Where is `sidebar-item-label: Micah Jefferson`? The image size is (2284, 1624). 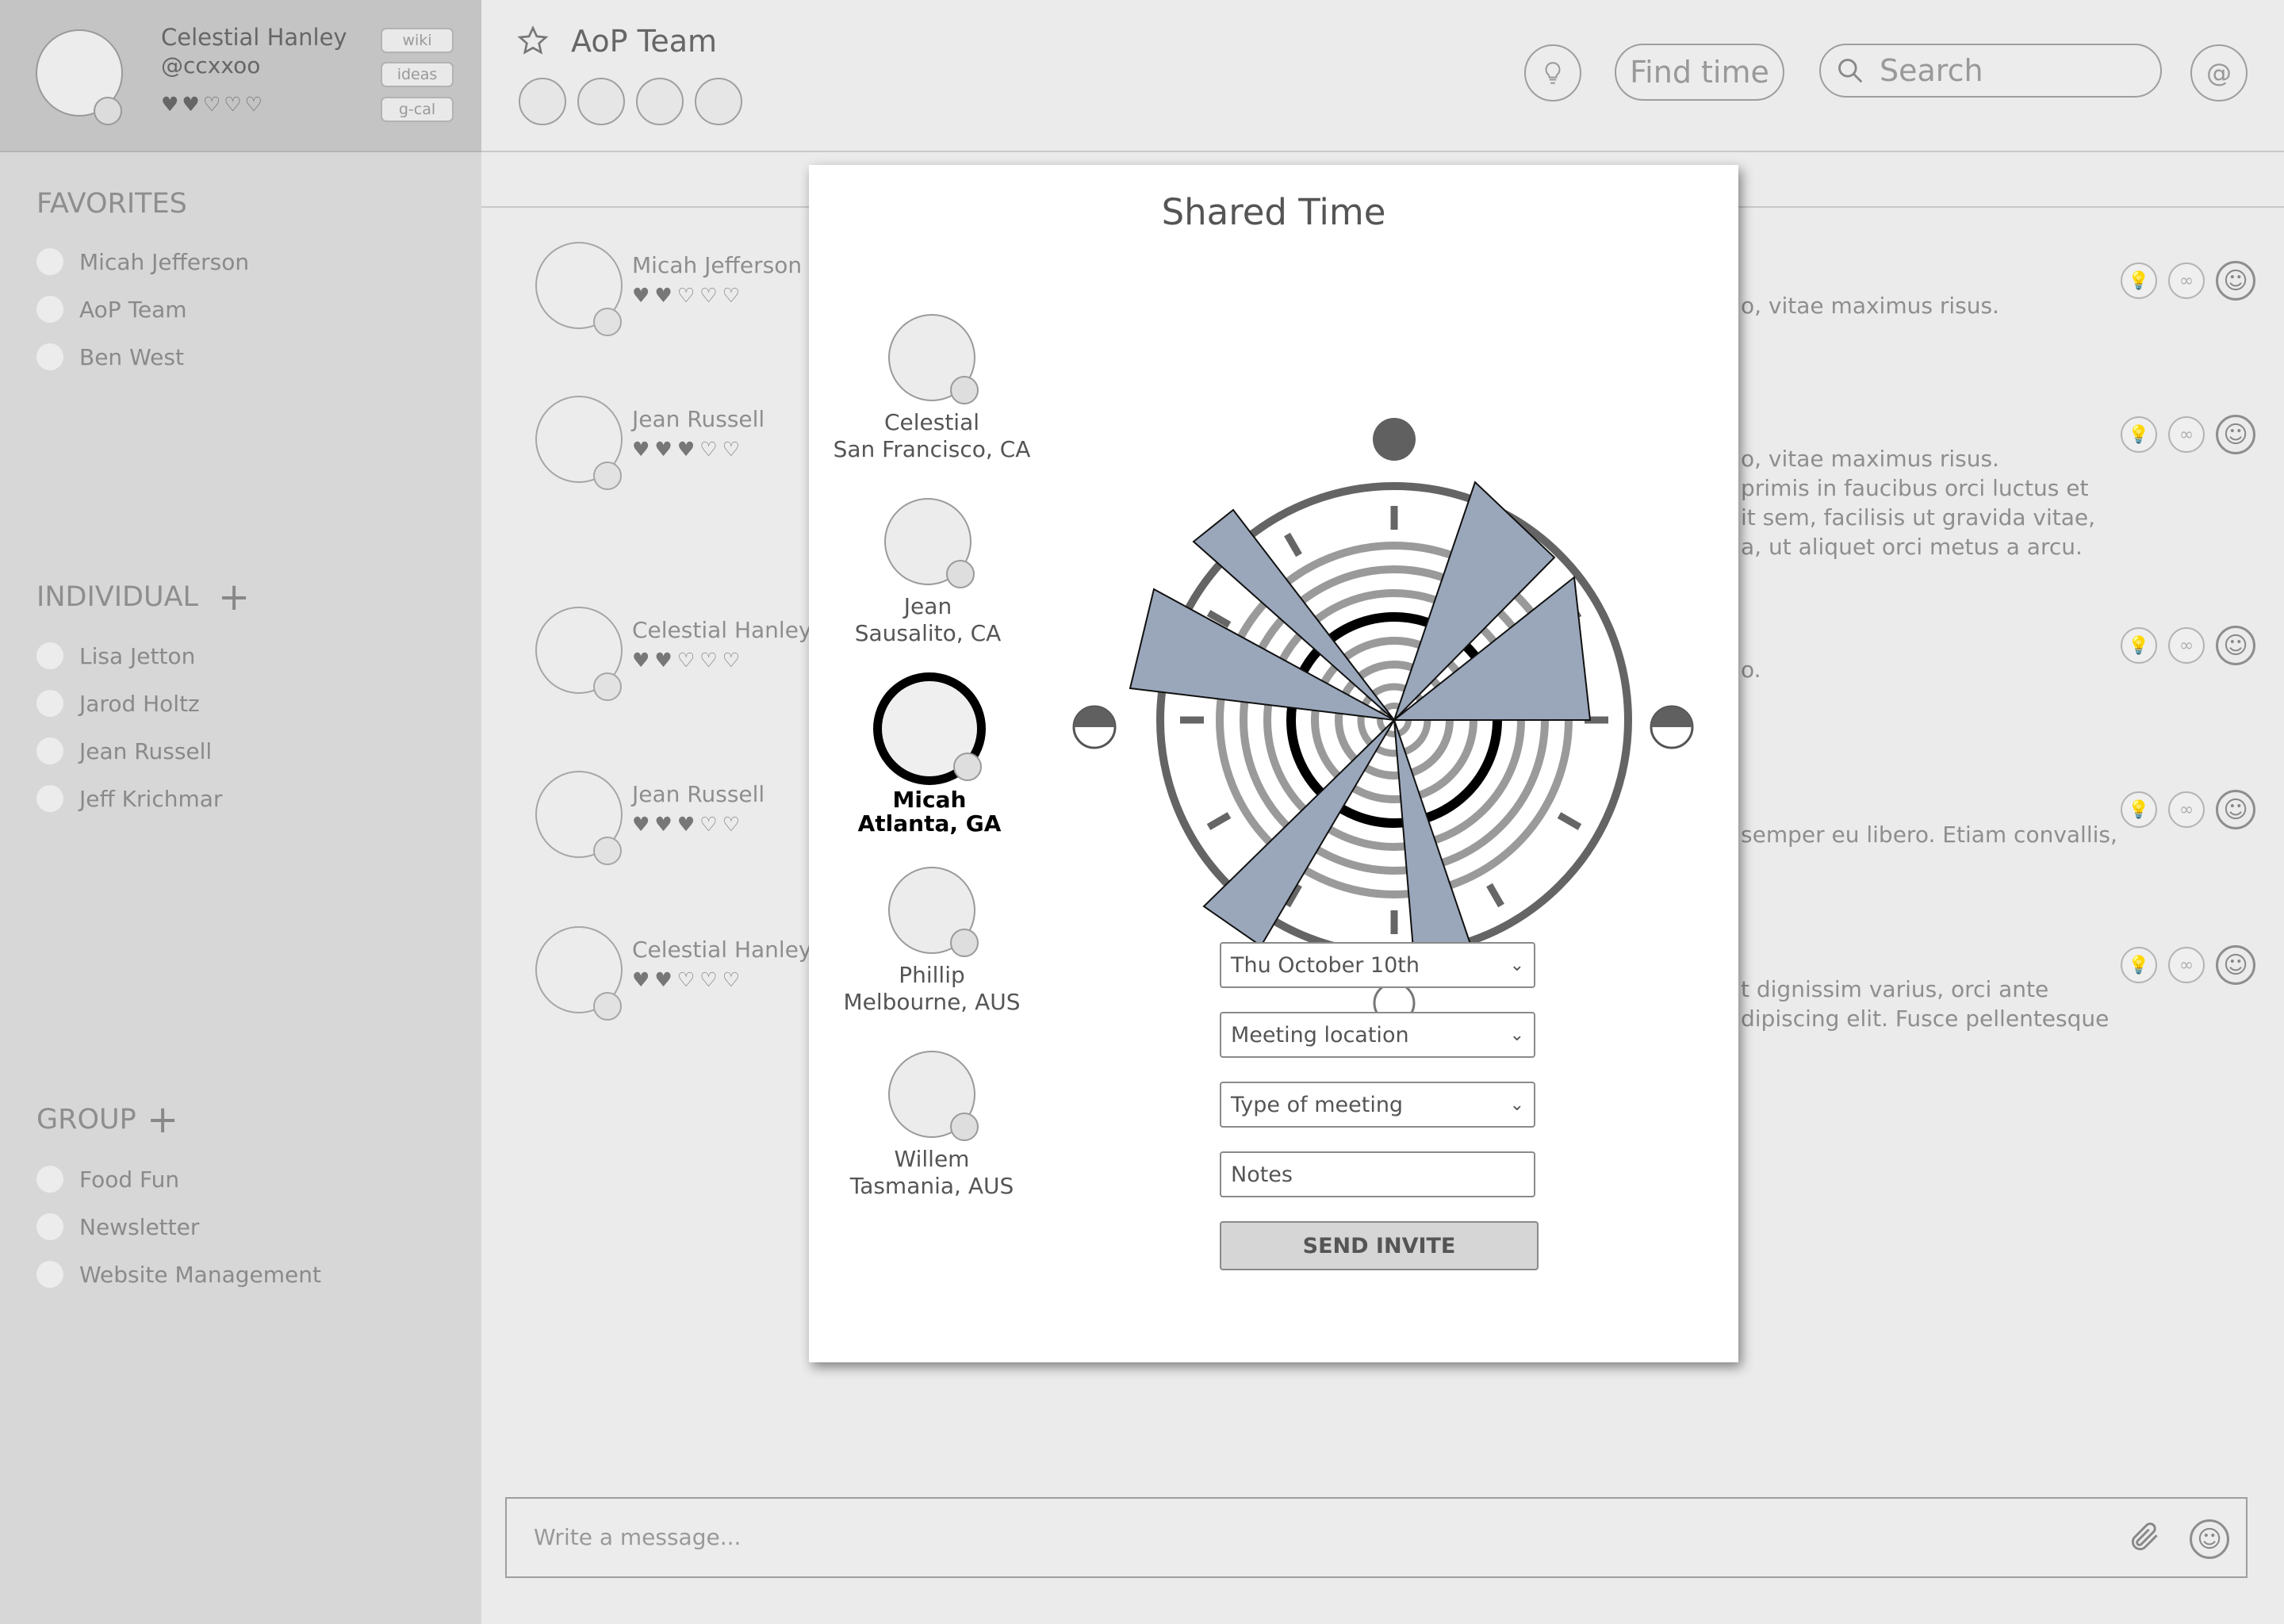
sidebar-item-label: Micah Jefferson is located at coordinates (164, 261).